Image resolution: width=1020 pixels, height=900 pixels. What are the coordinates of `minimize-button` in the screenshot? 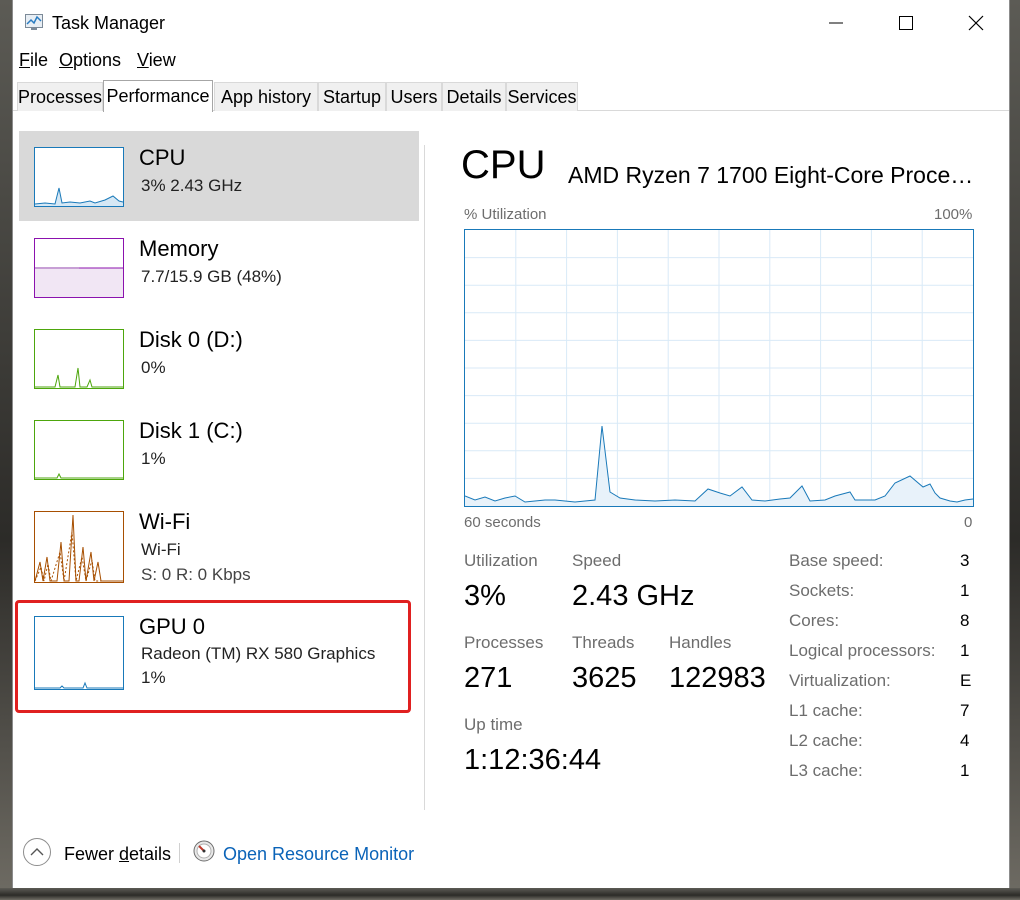 It's located at (836, 23).